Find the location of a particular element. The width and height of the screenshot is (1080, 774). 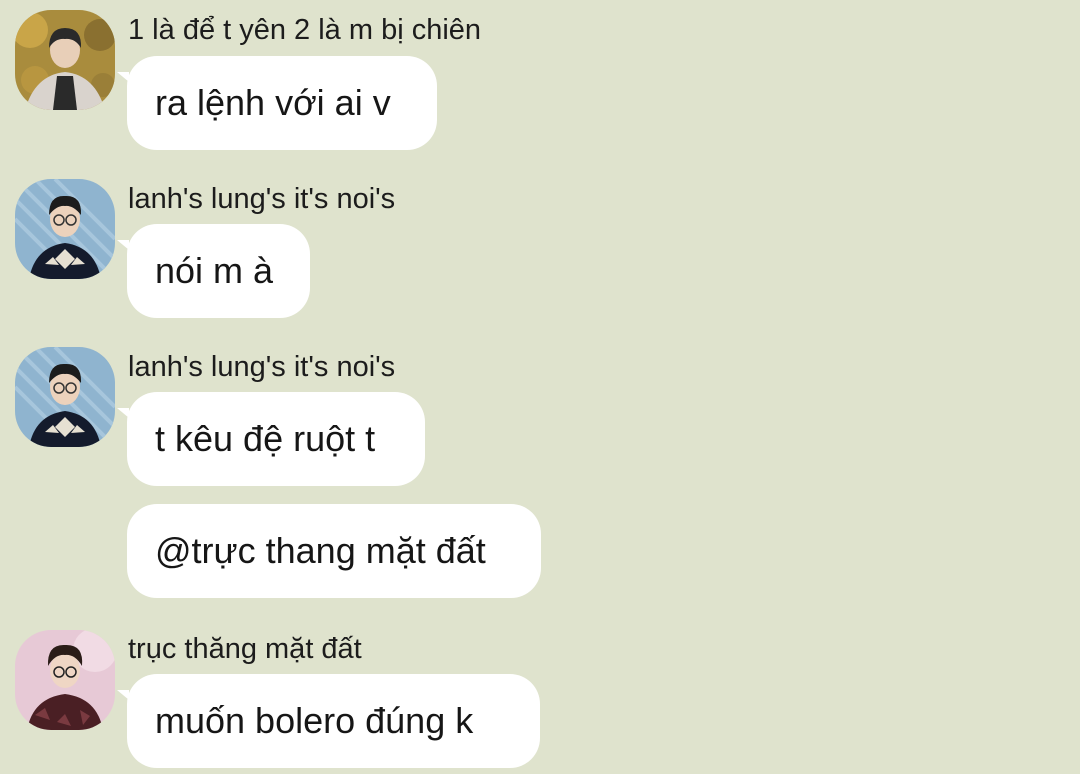

message-text: nói m à is located at coordinates (214, 270).